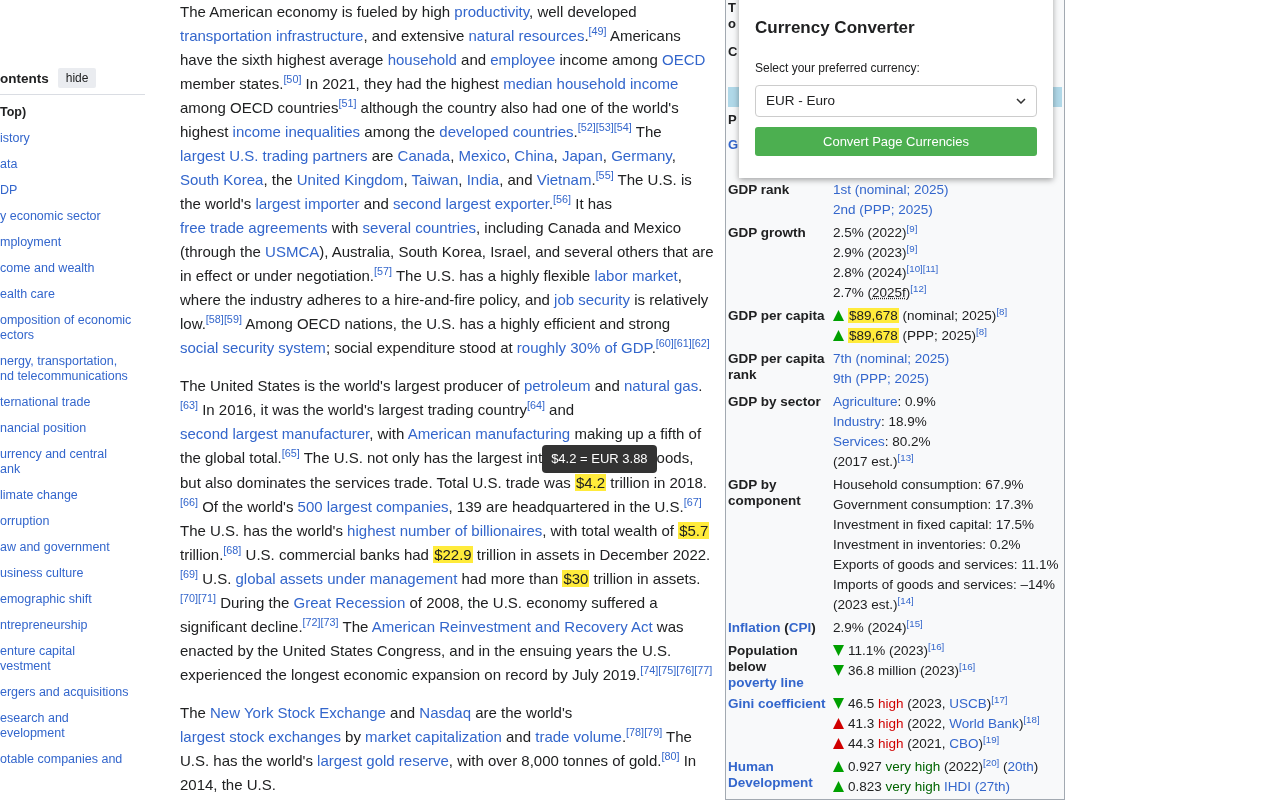 This screenshot has height=800, width=1280. What do you see at coordinates (578, 737) in the screenshot?
I see `link: trade volume` at bounding box center [578, 737].